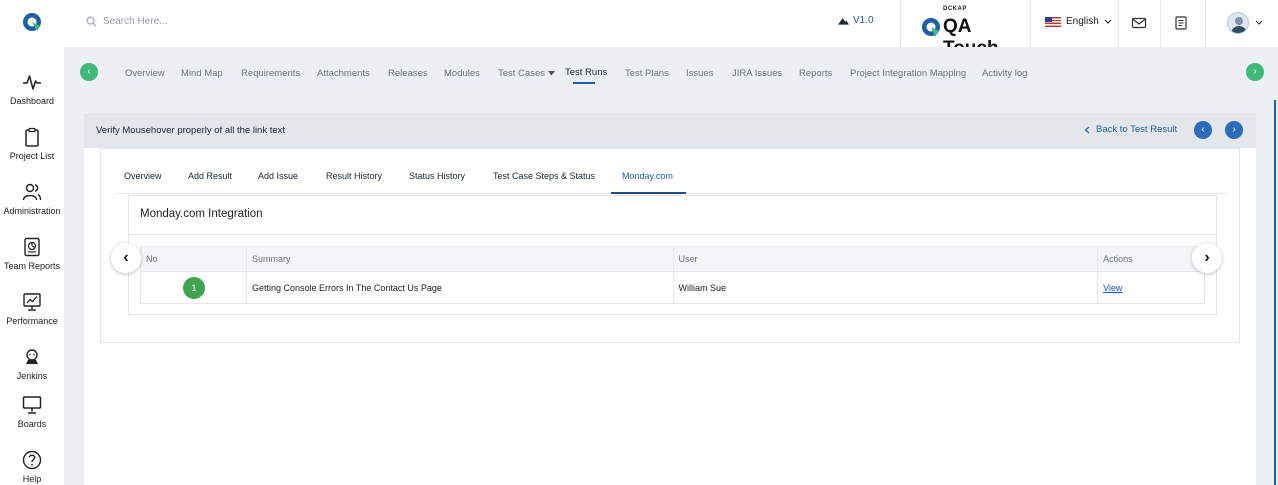  I want to click on nav-scroll-left-button: ‹, so click(89, 72).